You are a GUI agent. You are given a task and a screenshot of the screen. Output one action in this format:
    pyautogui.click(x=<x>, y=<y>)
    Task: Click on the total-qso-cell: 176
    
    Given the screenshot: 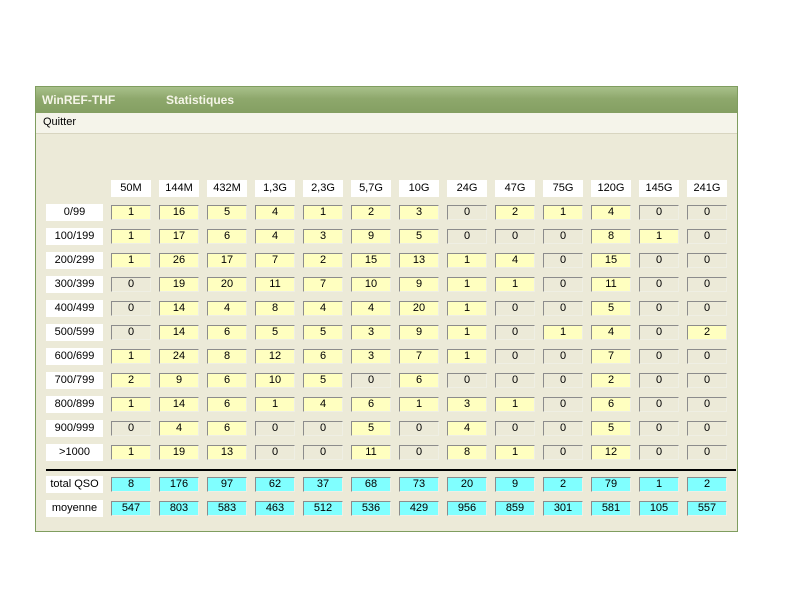 What is the action you would take?
    pyautogui.click(x=179, y=484)
    